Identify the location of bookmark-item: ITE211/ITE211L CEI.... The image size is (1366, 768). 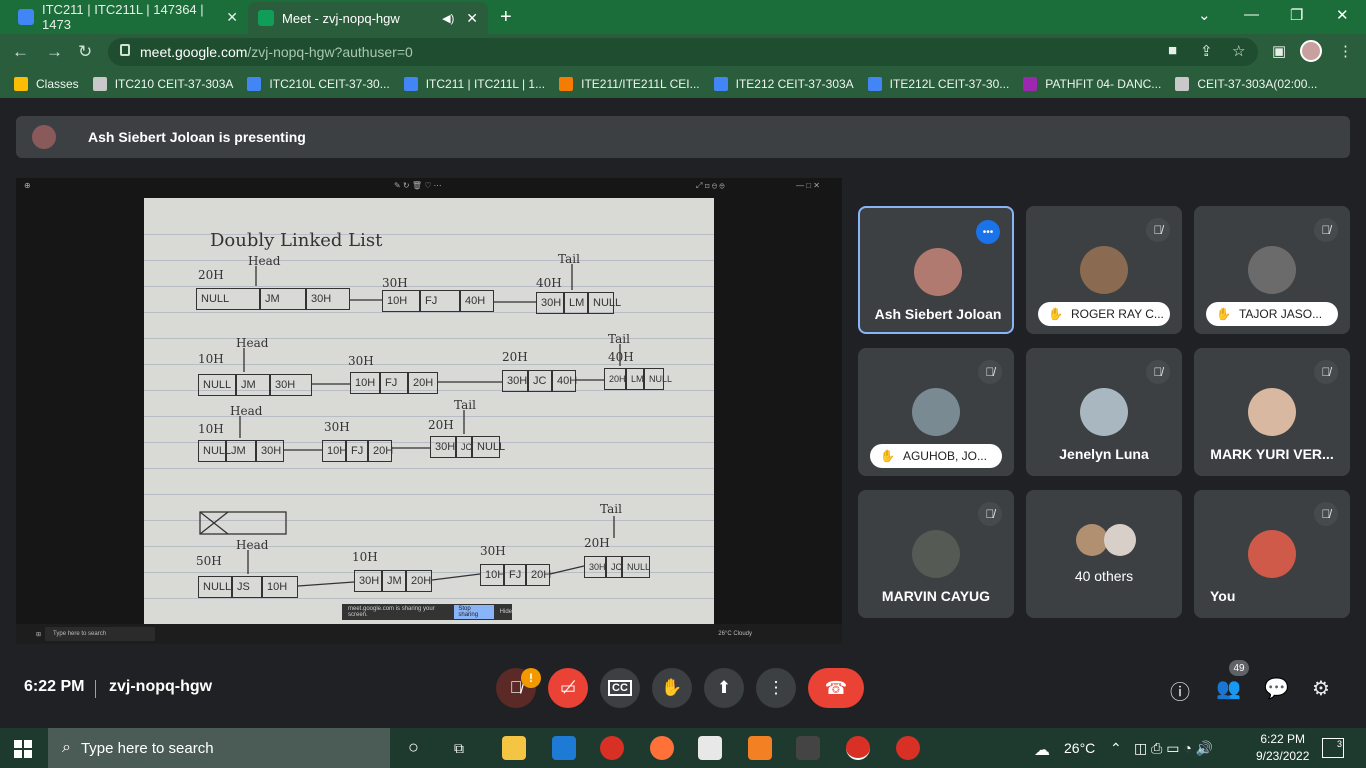
(629, 84).